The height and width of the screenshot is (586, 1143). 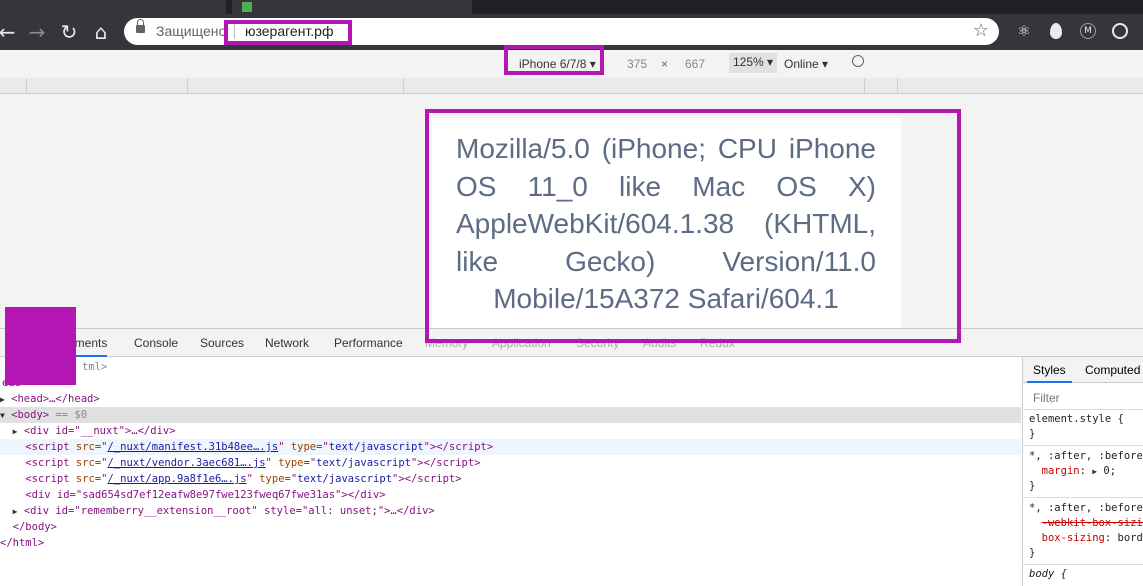 I want to click on tab-network: Network, so click(x=287, y=343).